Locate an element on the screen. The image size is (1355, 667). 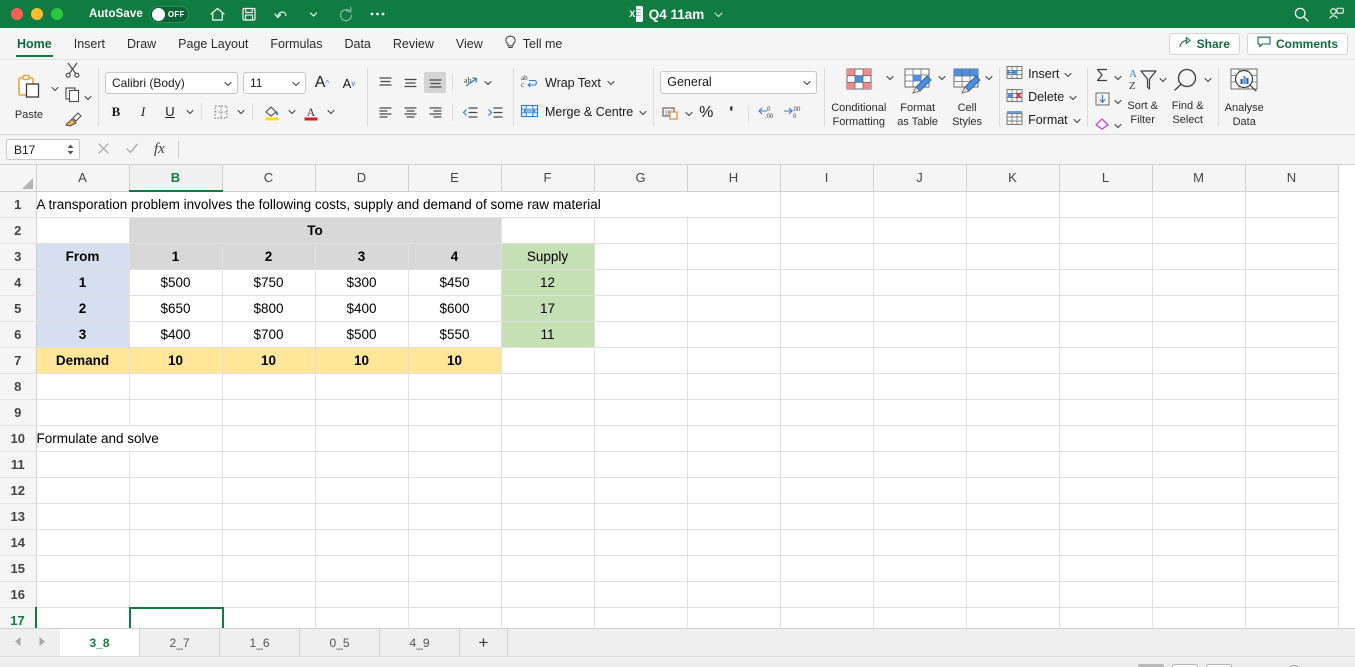
cell-B15 is located at coordinates (176, 568).